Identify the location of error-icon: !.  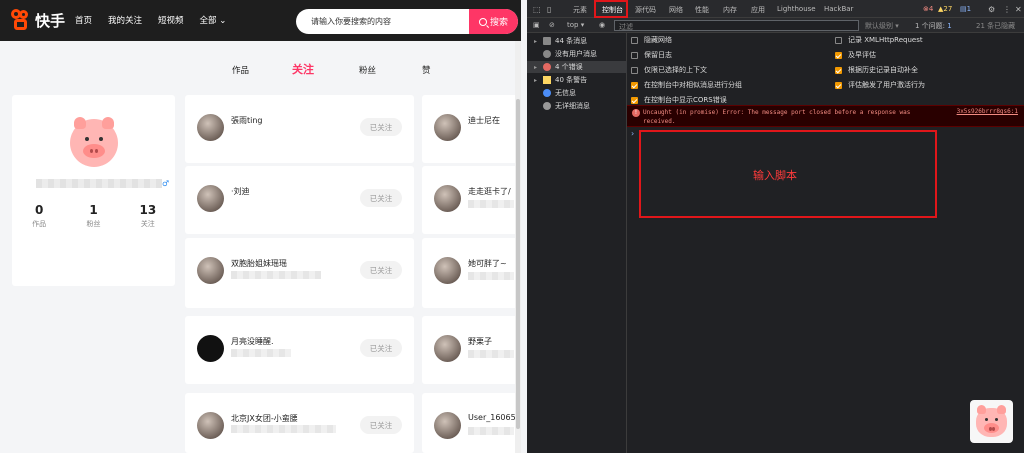
(636, 113).